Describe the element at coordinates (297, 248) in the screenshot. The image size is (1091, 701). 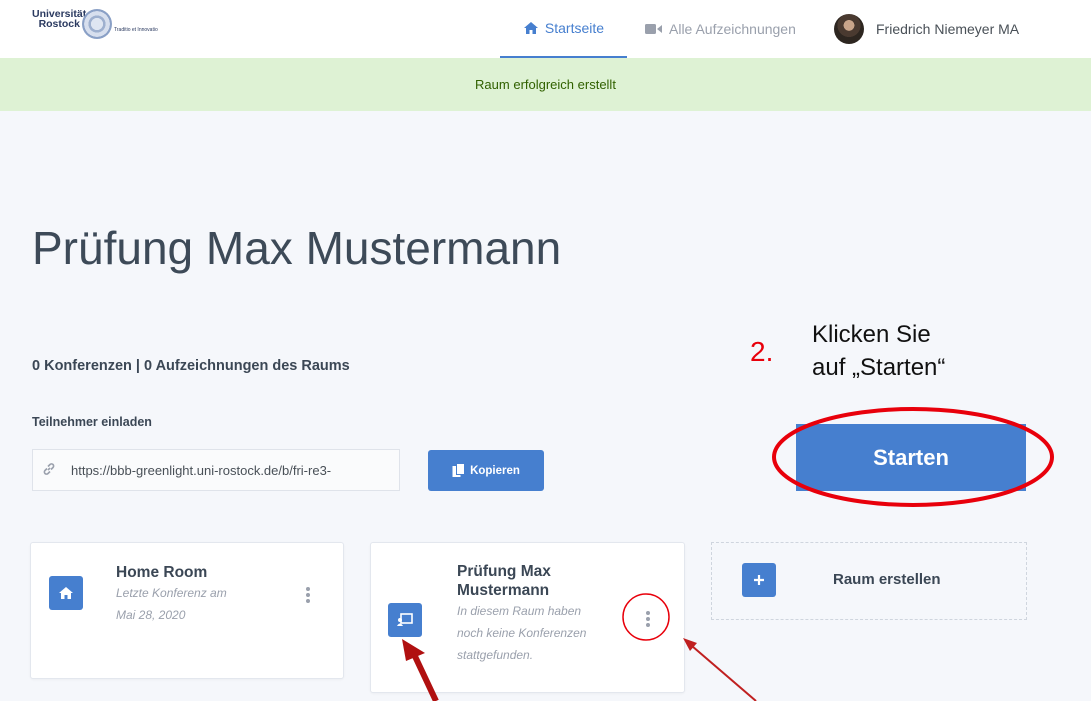
I see `page-title: Prüfung Max Mustermann` at that location.